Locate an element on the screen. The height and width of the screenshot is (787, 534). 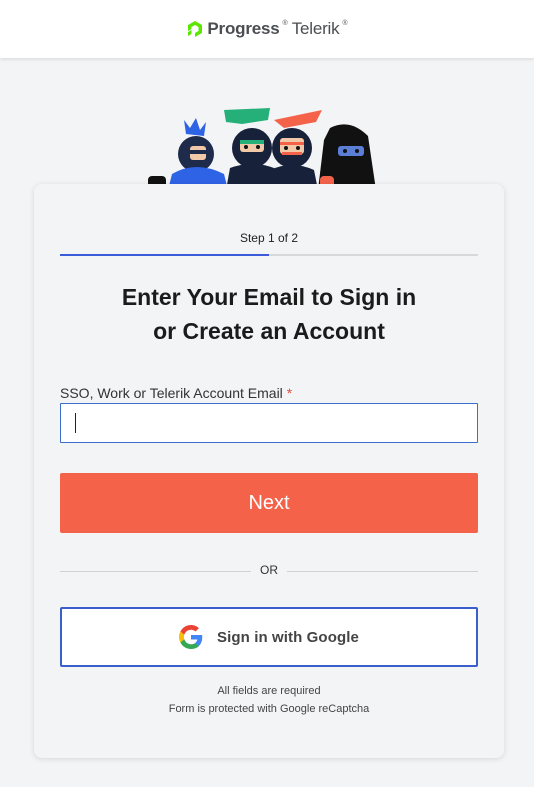
progress-telerik-logo: Progress ® Telerik ® is located at coordinates (267, 29).